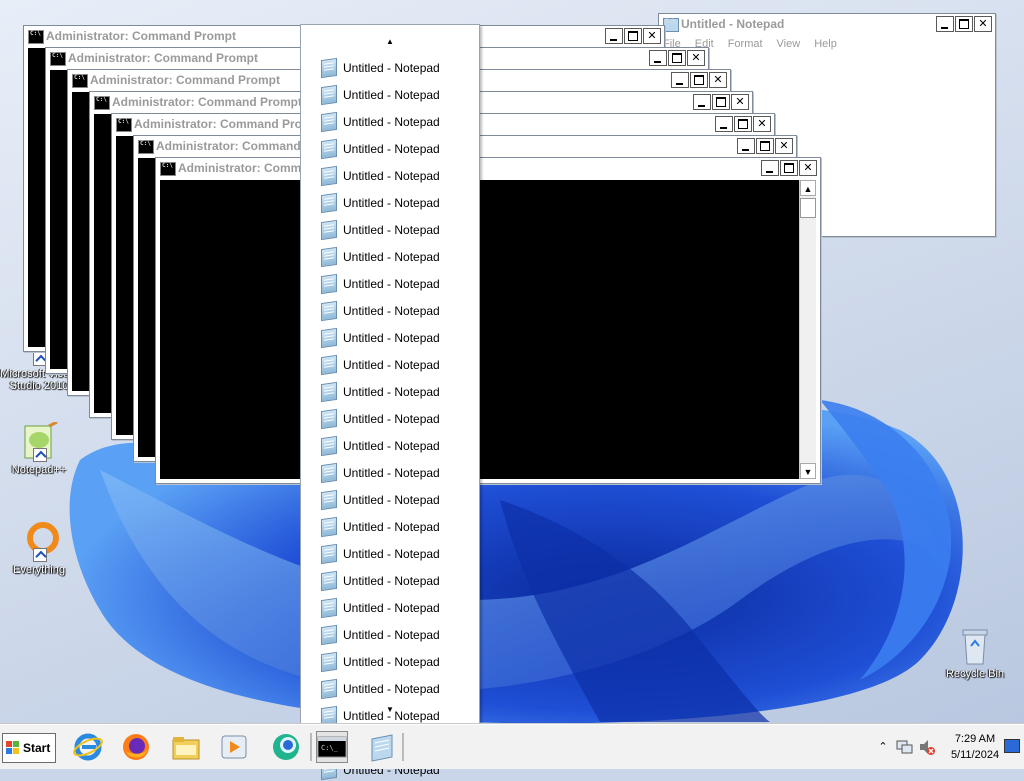 This screenshot has height=781, width=1024. What do you see at coordinates (733, 24) in the screenshot?
I see `notepad-title: Untitled - Notepad` at bounding box center [733, 24].